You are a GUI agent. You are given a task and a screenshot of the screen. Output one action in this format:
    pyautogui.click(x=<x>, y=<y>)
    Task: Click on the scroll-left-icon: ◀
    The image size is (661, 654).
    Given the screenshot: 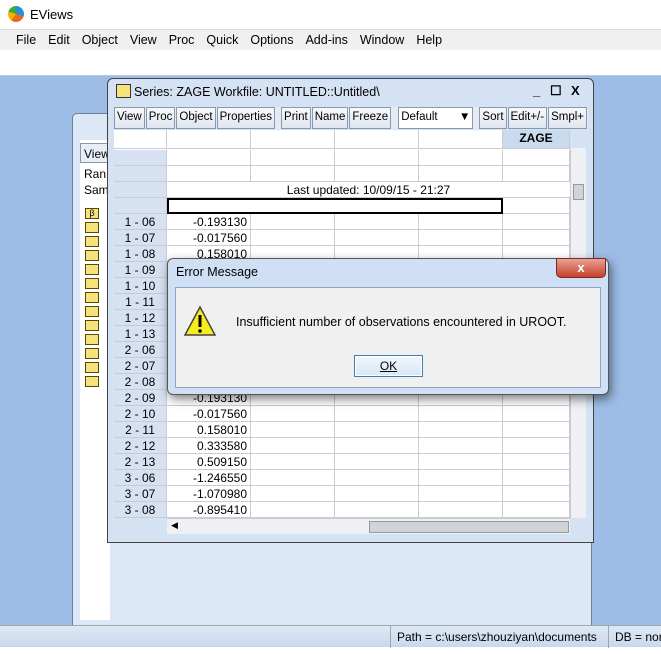 What is the action you would take?
    pyautogui.click(x=174, y=525)
    